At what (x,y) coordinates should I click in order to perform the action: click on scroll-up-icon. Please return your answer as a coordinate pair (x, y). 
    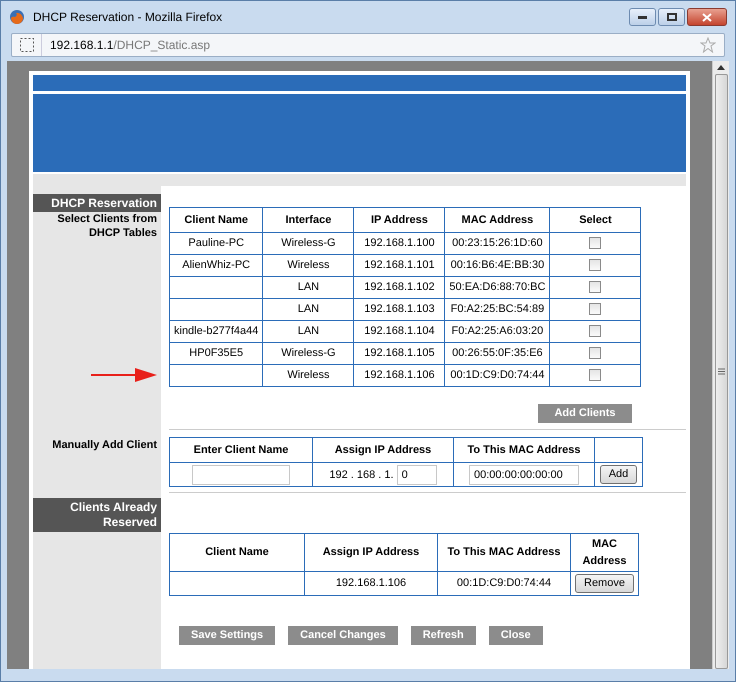
    Looking at the image, I should click on (721, 67).